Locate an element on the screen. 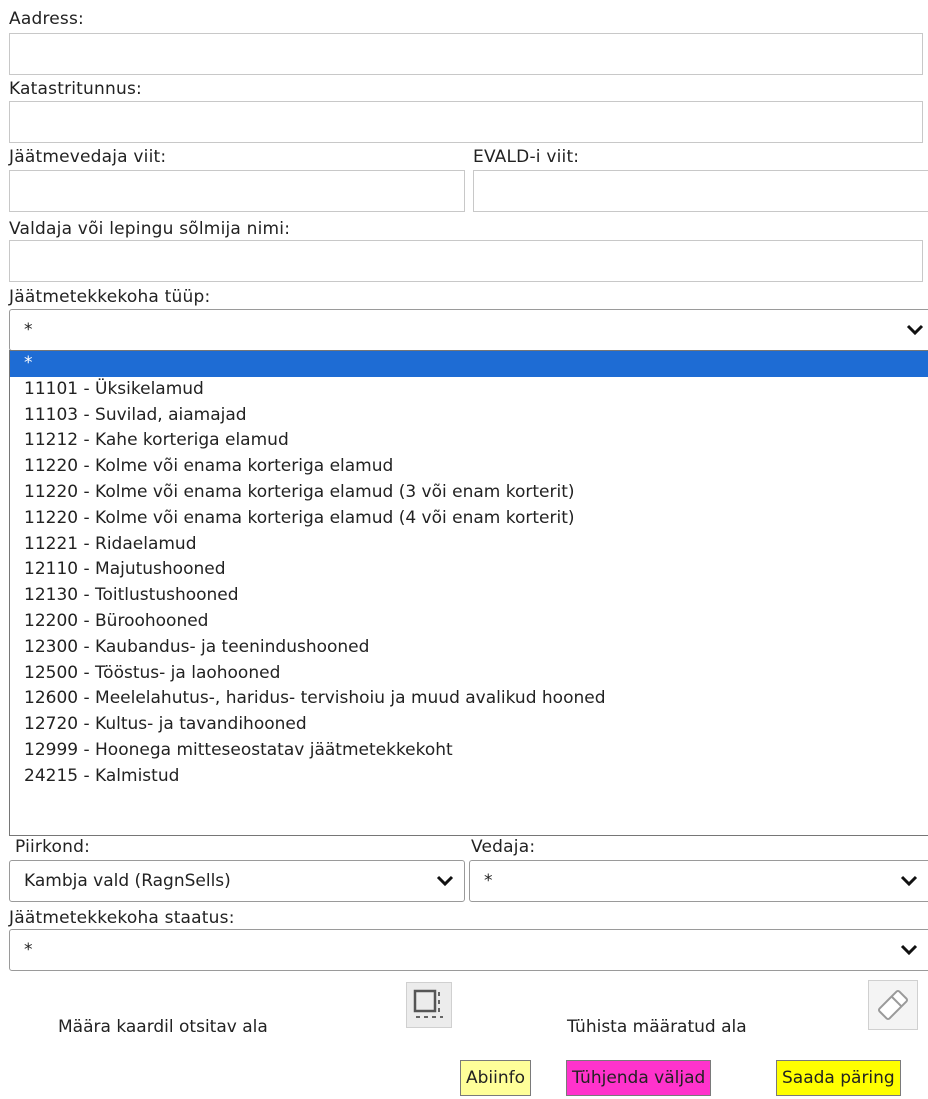  katastritunnus-label: Katastritunnus: is located at coordinates (75, 89).